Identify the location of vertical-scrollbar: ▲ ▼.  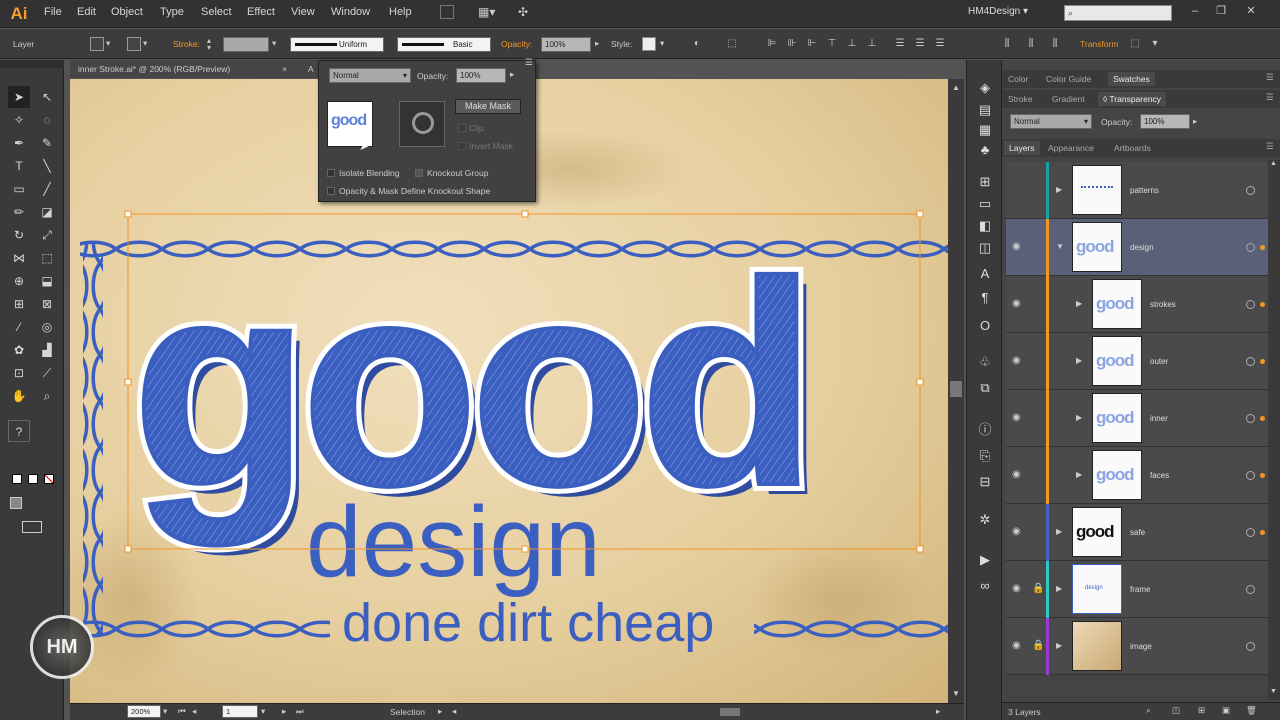
(956, 391).